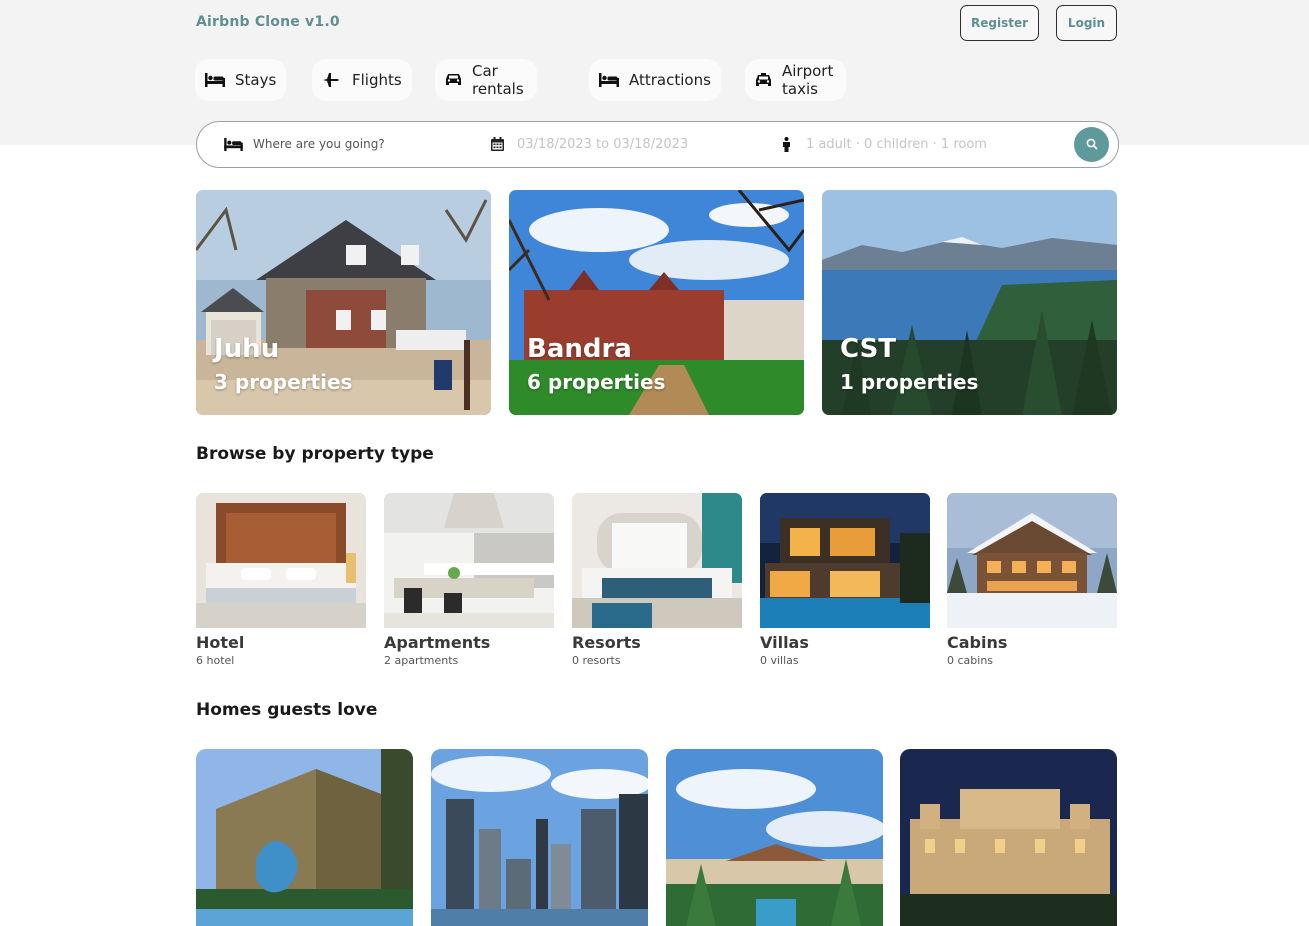 The height and width of the screenshot is (926, 1309). What do you see at coordinates (845, 560) in the screenshot?
I see `villas-image` at bounding box center [845, 560].